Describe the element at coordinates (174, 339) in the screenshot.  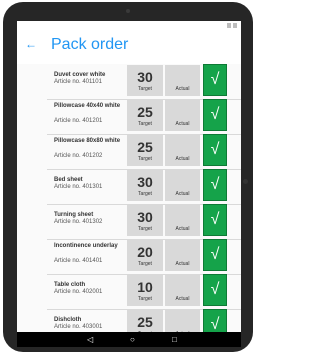
I see `nav-recent-apps-icon: □` at that location.